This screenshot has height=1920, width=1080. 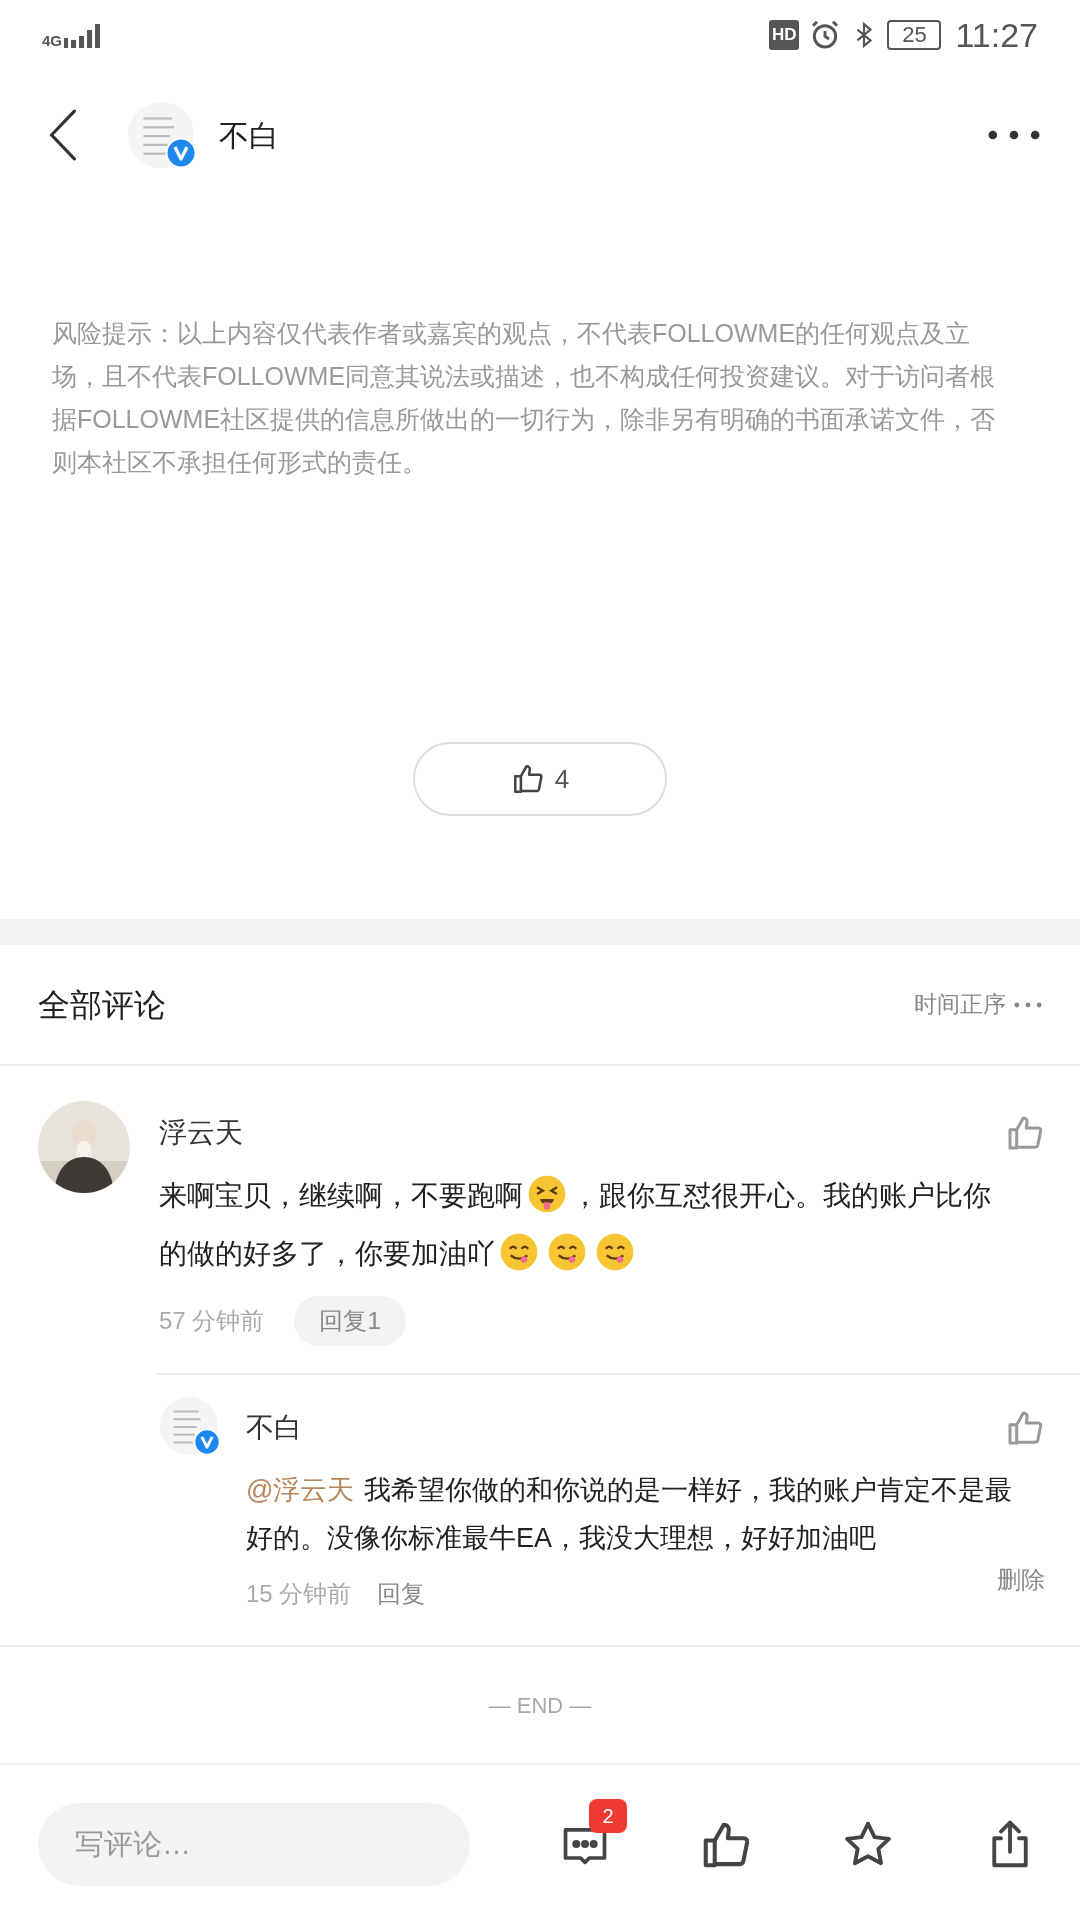 What do you see at coordinates (249, 135) in the screenshot?
I see `author-name: 不白` at bounding box center [249, 135].